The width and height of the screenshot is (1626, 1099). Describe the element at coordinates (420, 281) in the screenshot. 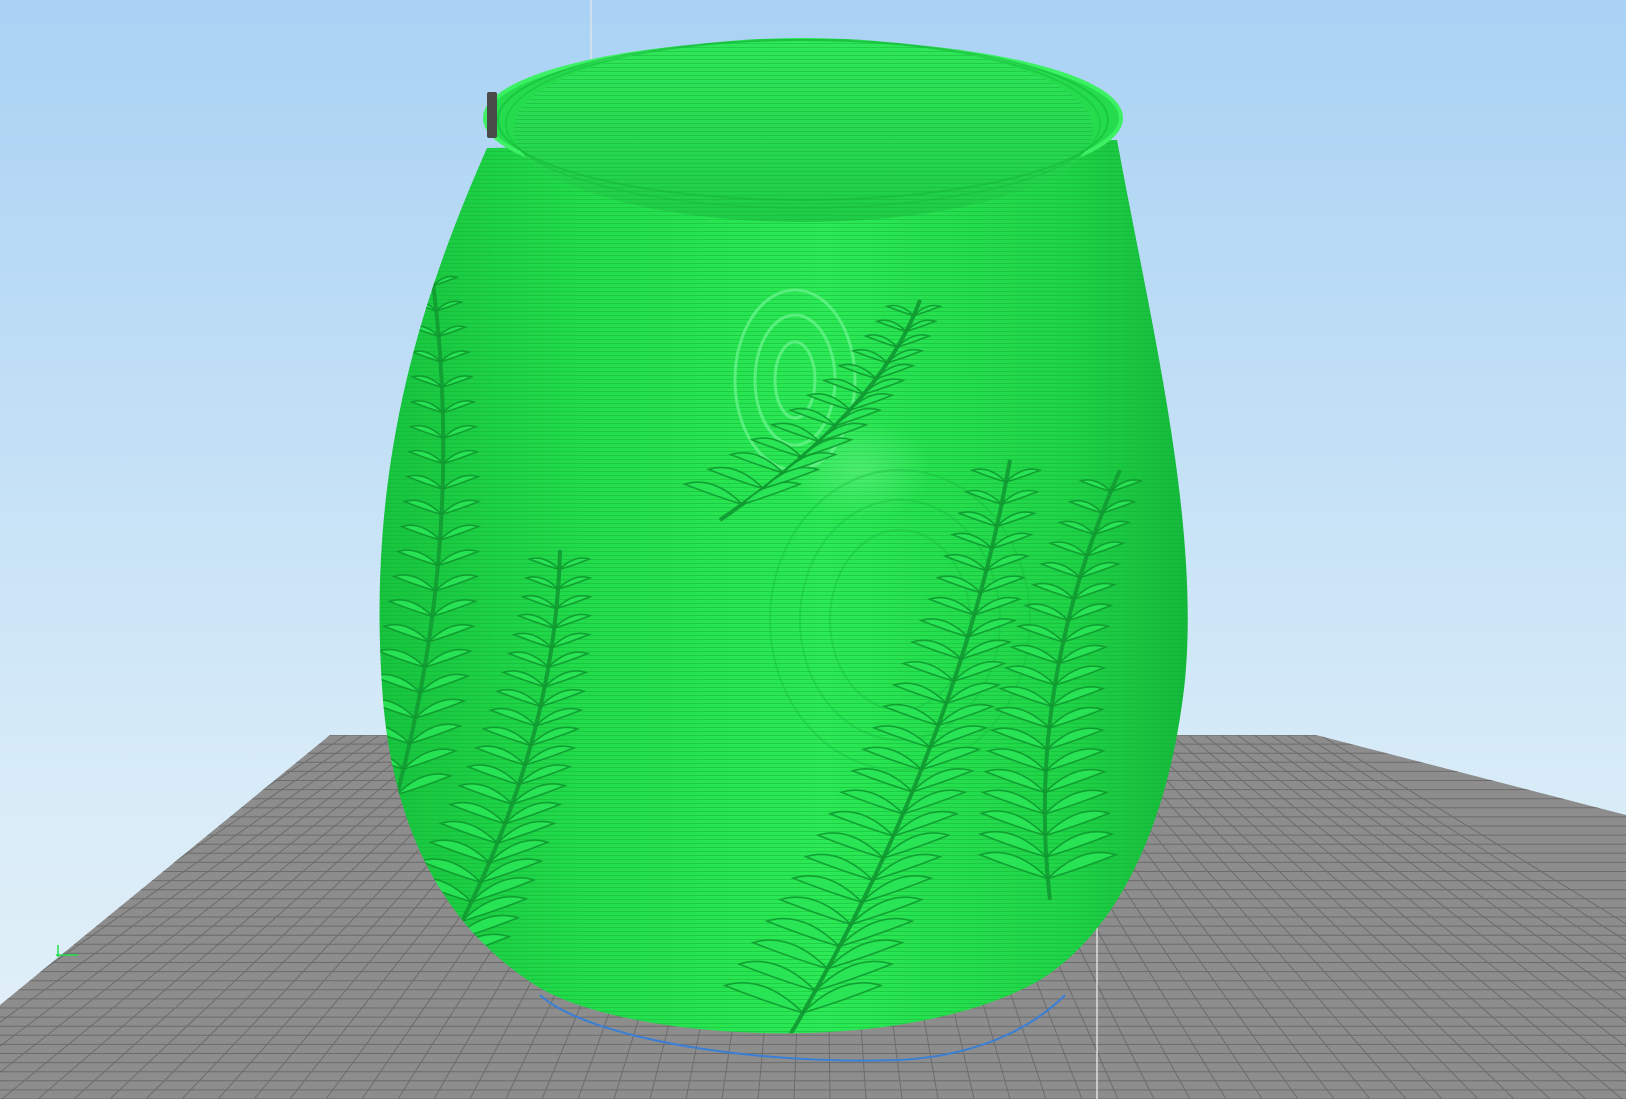

I see `fern-leaflet` at that location.